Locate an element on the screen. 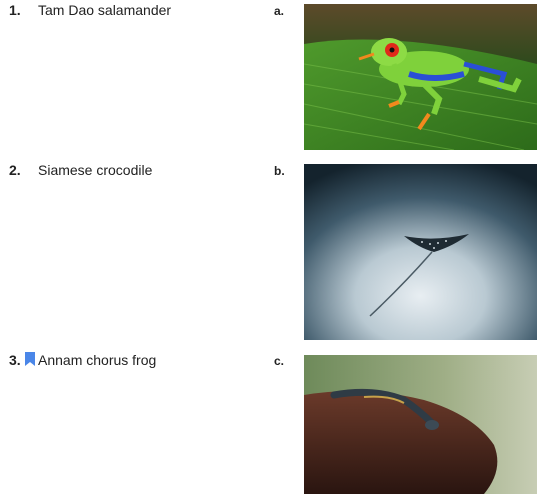 Image resolution: width=551 pixels, height=495 pixels. option-letter-c: c. is located at coordinates (279, 361).